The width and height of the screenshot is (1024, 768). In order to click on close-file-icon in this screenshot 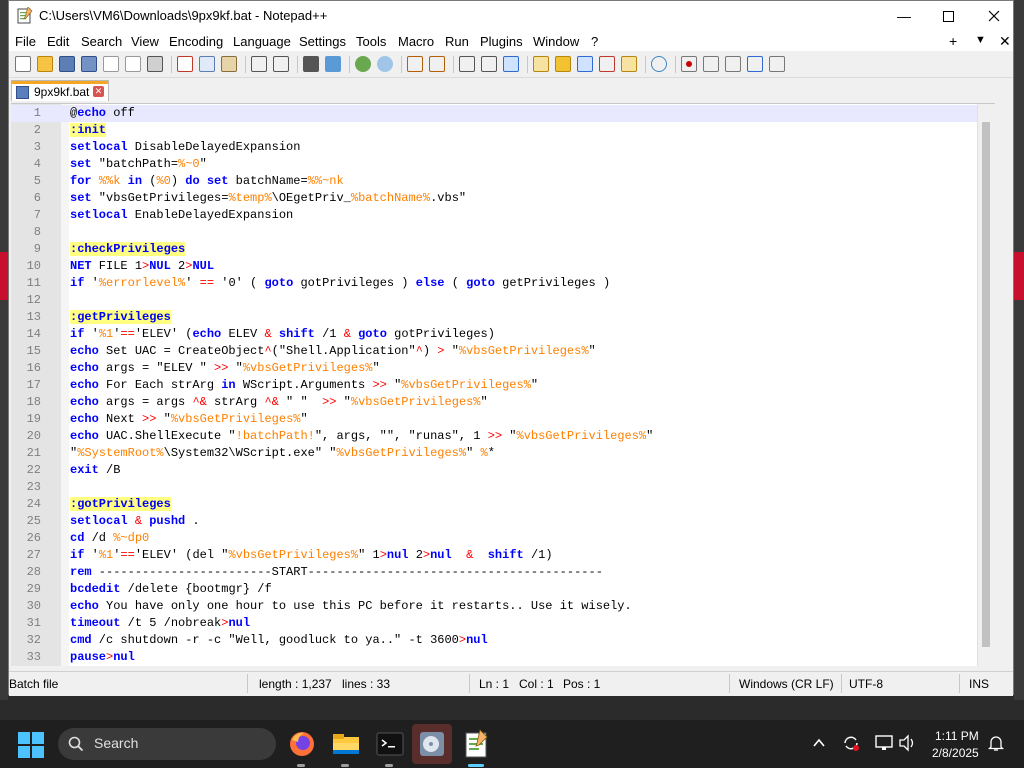, I will do `click(111, 64)`.